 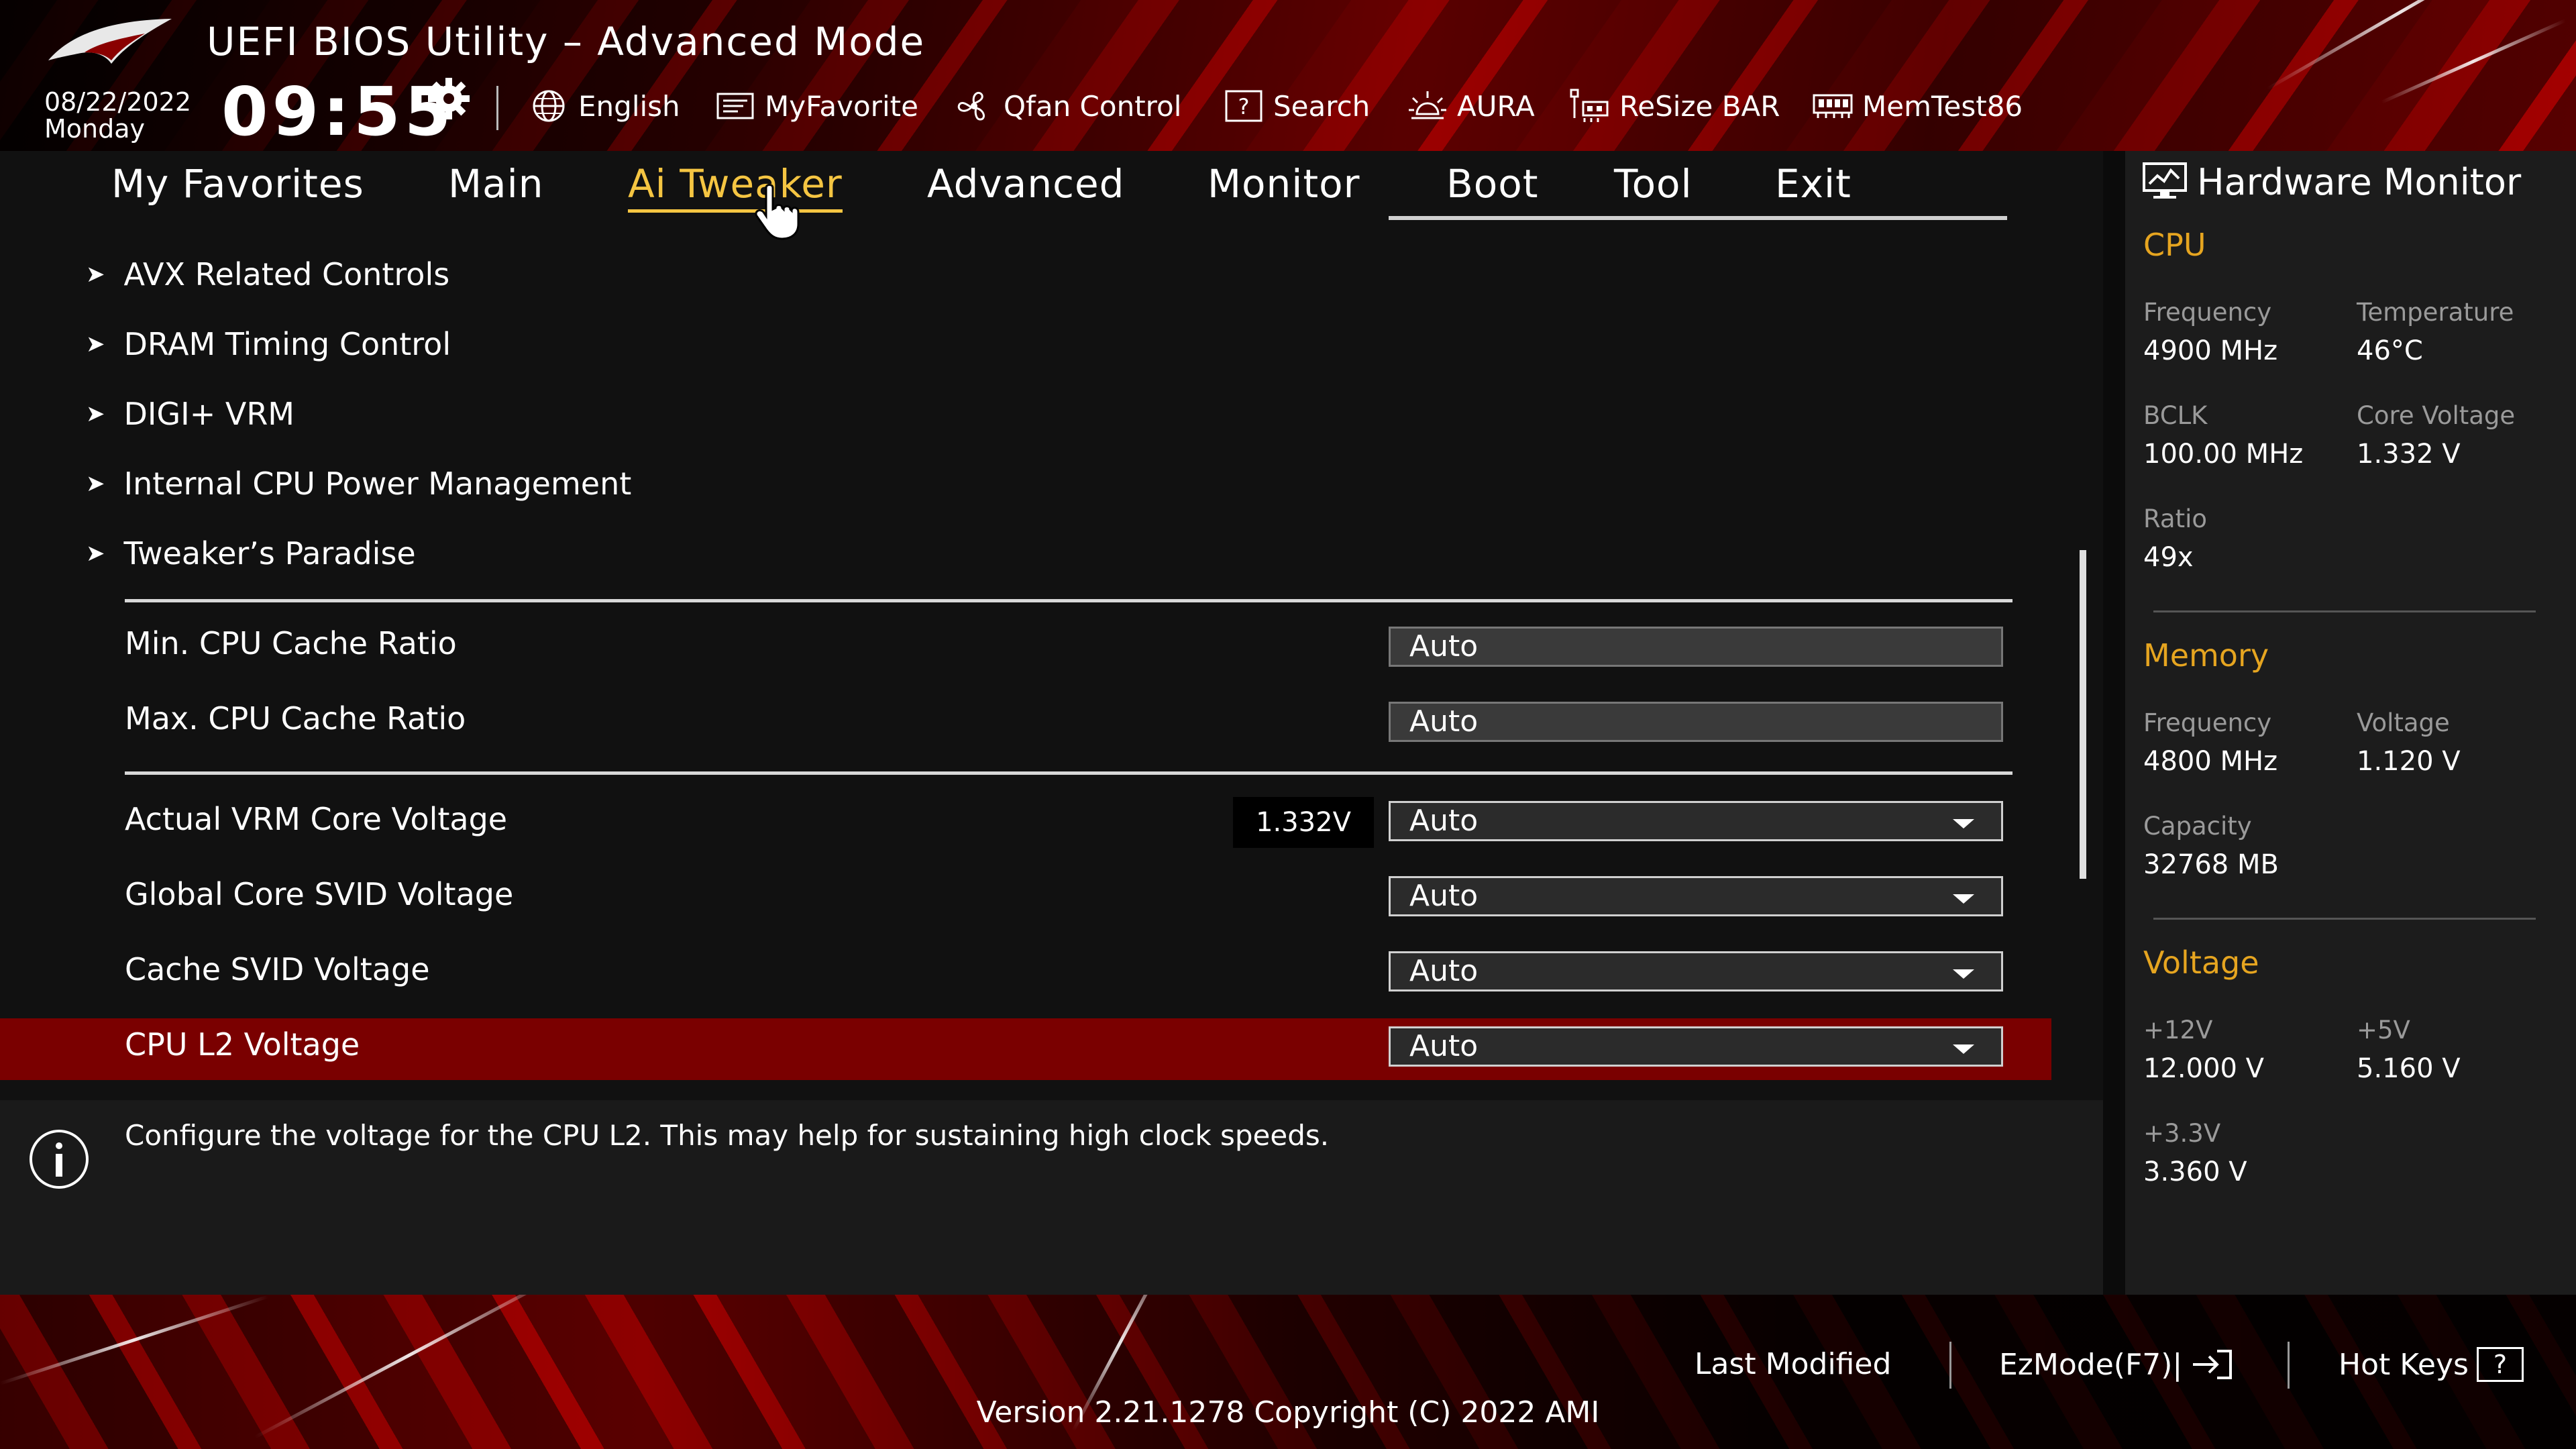 I want to click on setting-label-actual-vrm-core-voltage: Actual VRM Core Voltage, so click(x=316, y=819).